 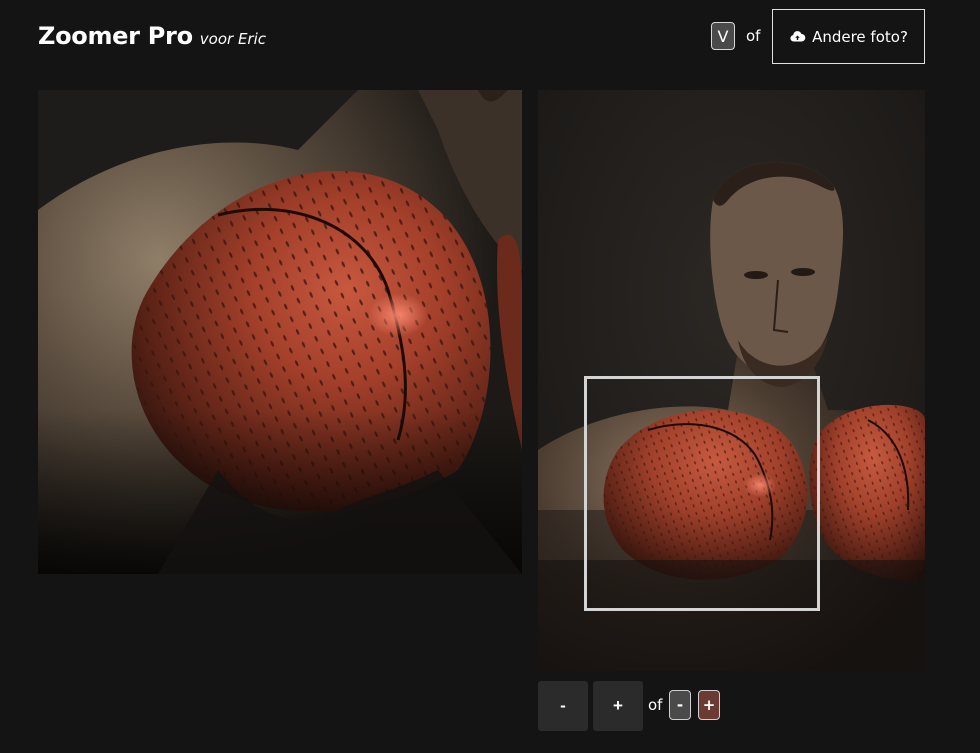 I want to click on cloud-upload-icon, so click(x=798, y=36).